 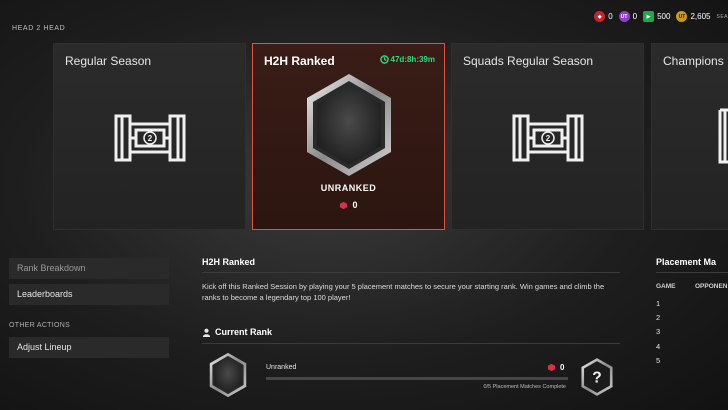 I want to click on mode-card-h2h-ranked: H2H Ranked 47d:8h:39m UNRANKED 0, so click(x=348, y=136).